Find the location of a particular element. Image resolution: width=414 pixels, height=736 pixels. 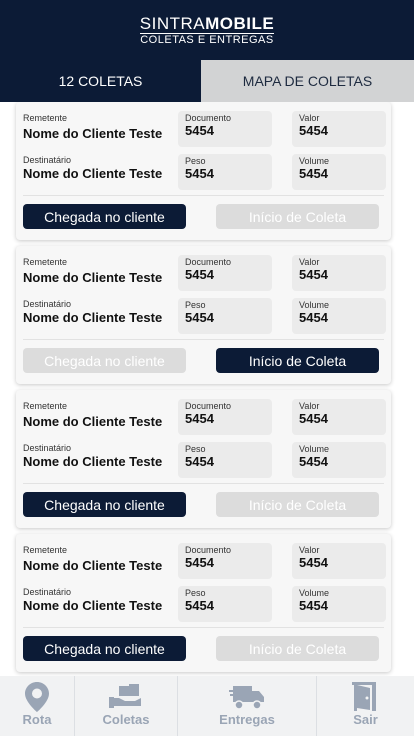

nav-entregas: Entregas is located at coordinates (247, 706).